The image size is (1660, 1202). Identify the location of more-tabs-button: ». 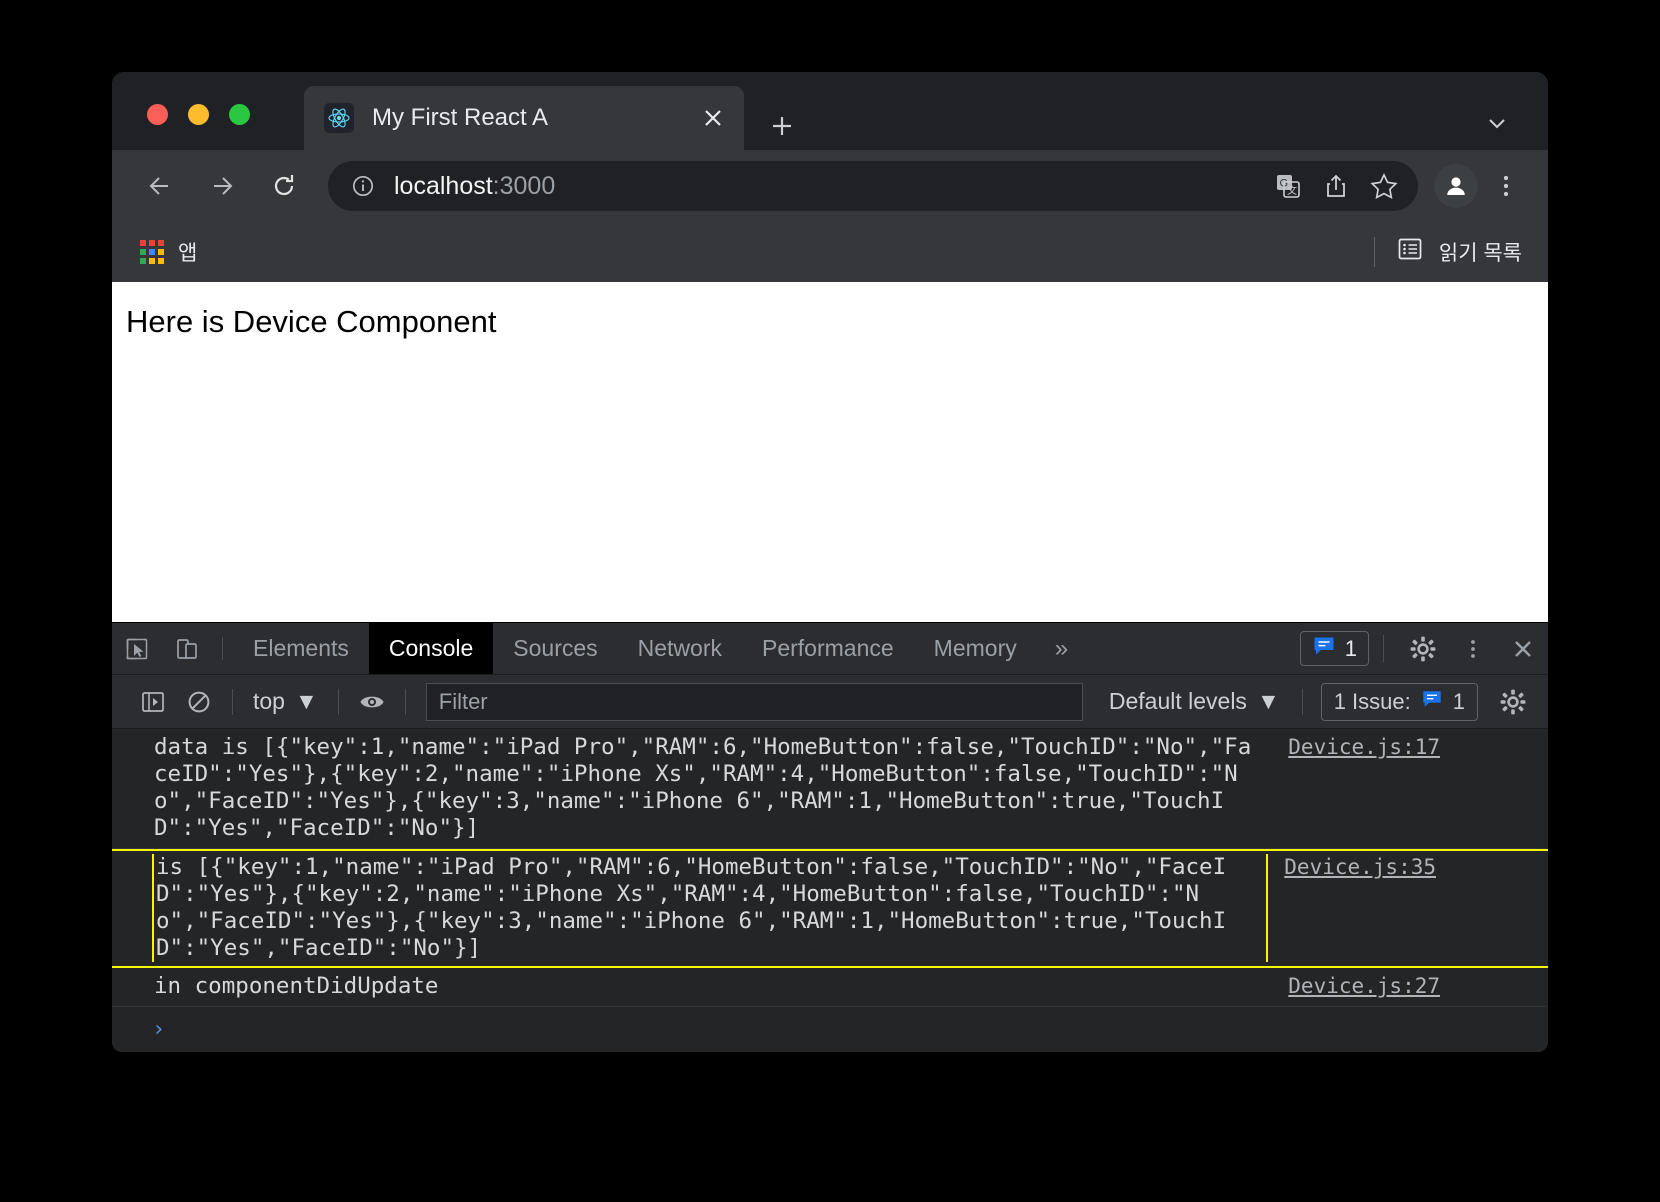
(1061, 648).